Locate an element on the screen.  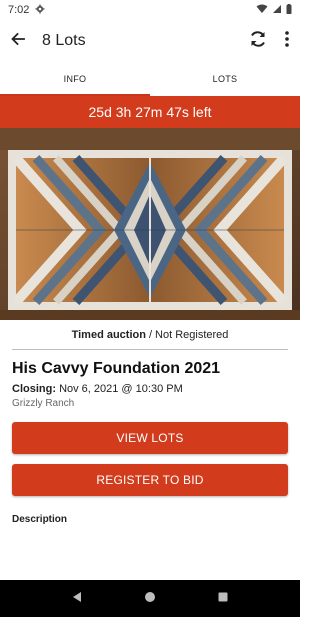
registration-status: Not Registered is located at coordinates (192, 334).